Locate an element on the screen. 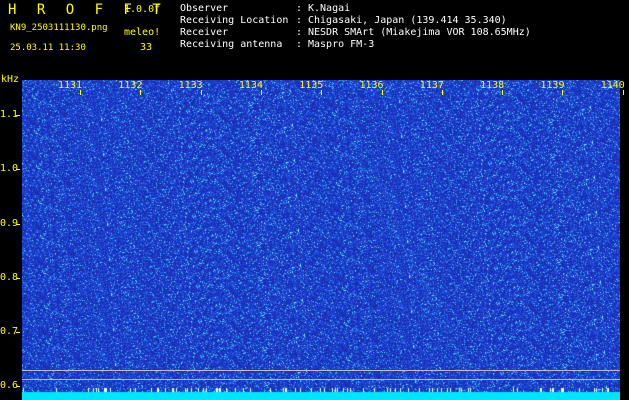 Image resolution: width=629 pixels, height=400 pixels. info-label-observer: Observer is located at coordinates (204, 8).